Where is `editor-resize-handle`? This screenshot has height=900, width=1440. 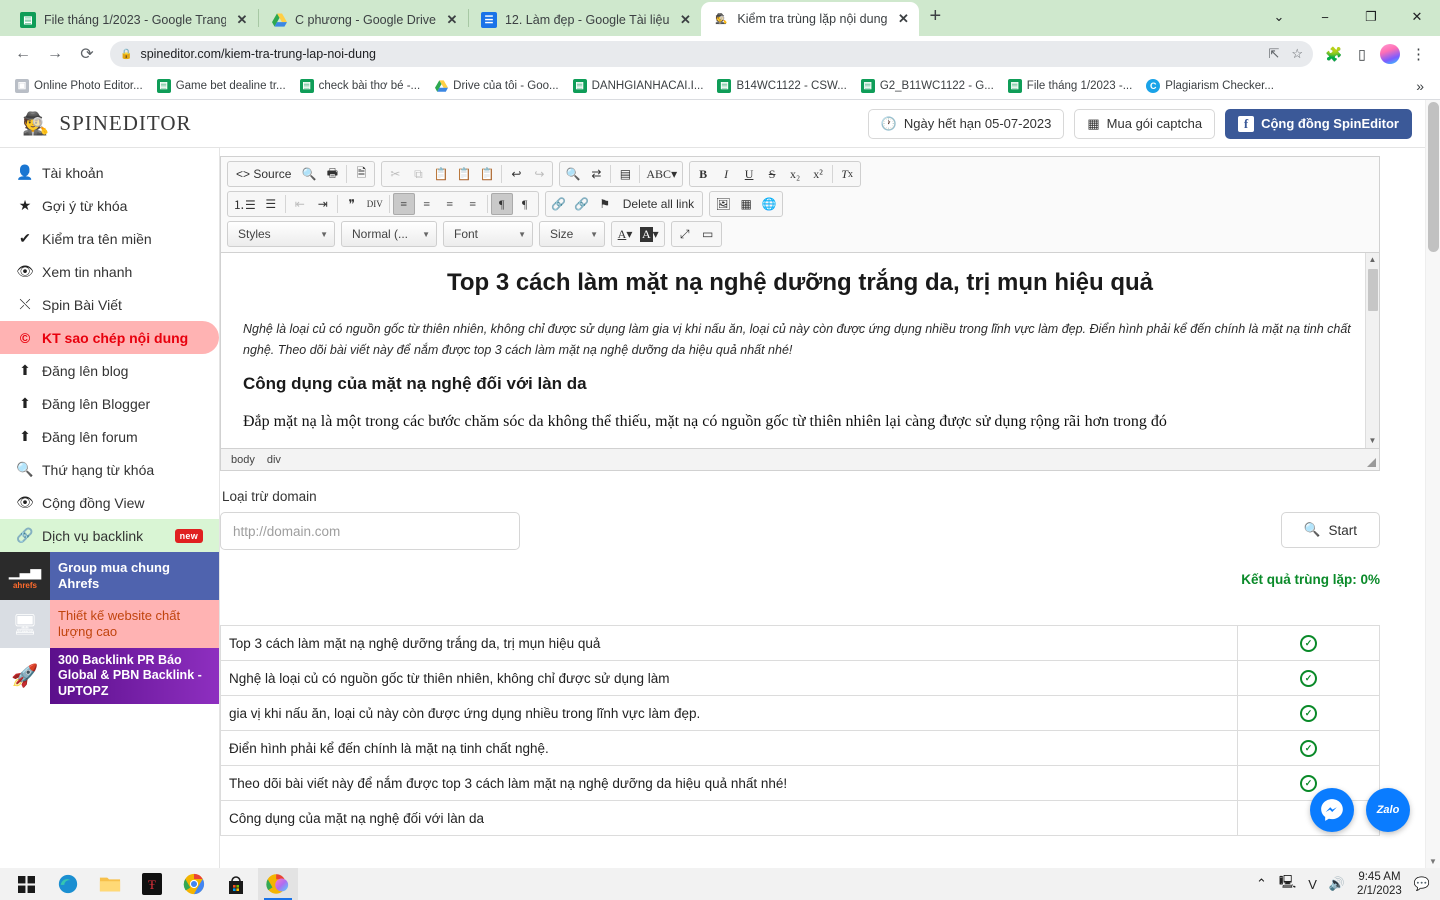
editor-resize-handle is located at coordinates (1371, 462).